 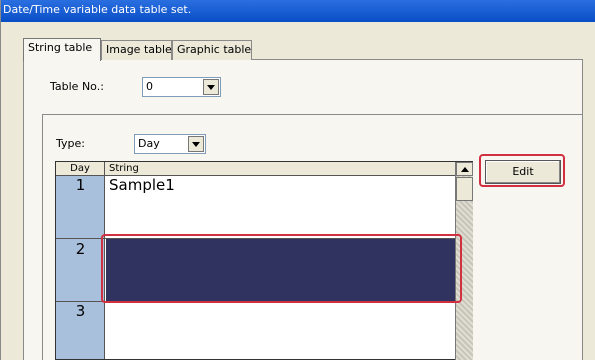 I want to click on table-no-select: 0, so click(x=181, y=87).